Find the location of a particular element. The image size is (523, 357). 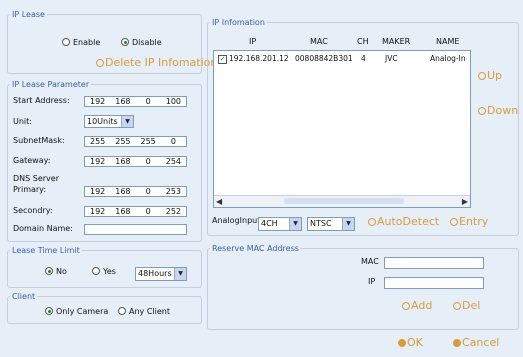

scroll-right-icon: ▶ is located at coordinates (465, 201).